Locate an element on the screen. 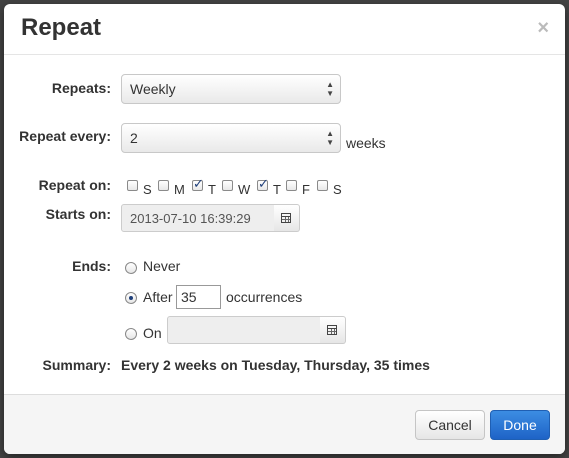 This screenshot has width=569, height=458. repeats-select: Weekly ▲ ▼ is located at coordinates (231, 89).